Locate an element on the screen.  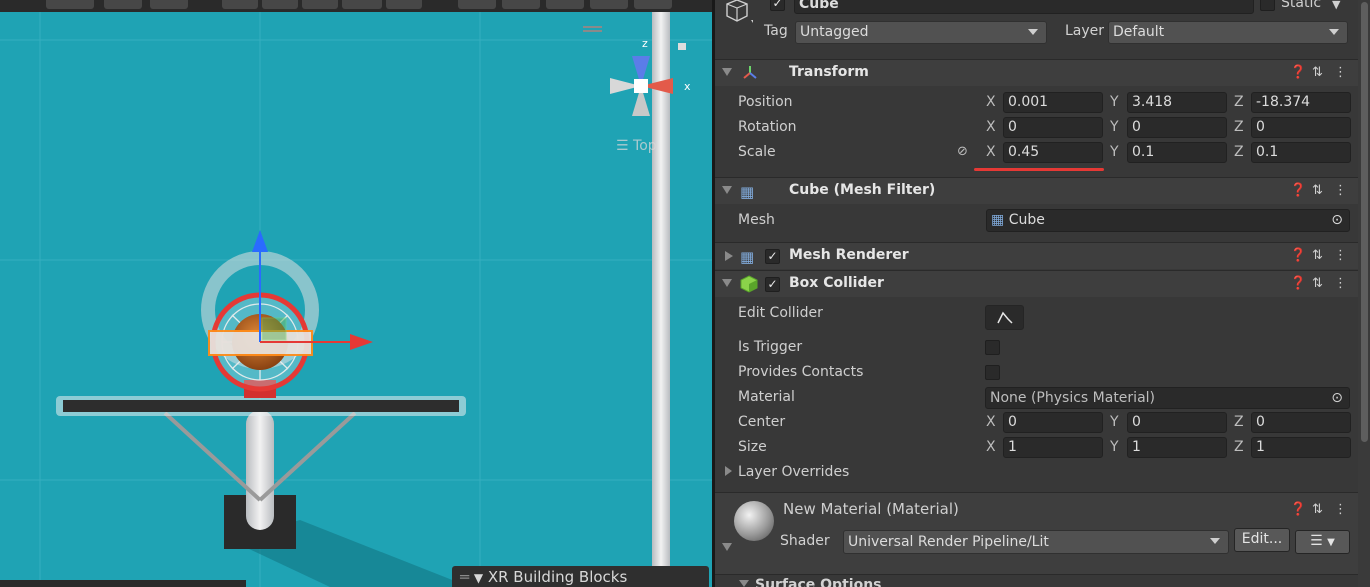
scale-x-field: 0.45 is located at coordinates (1053, 152).